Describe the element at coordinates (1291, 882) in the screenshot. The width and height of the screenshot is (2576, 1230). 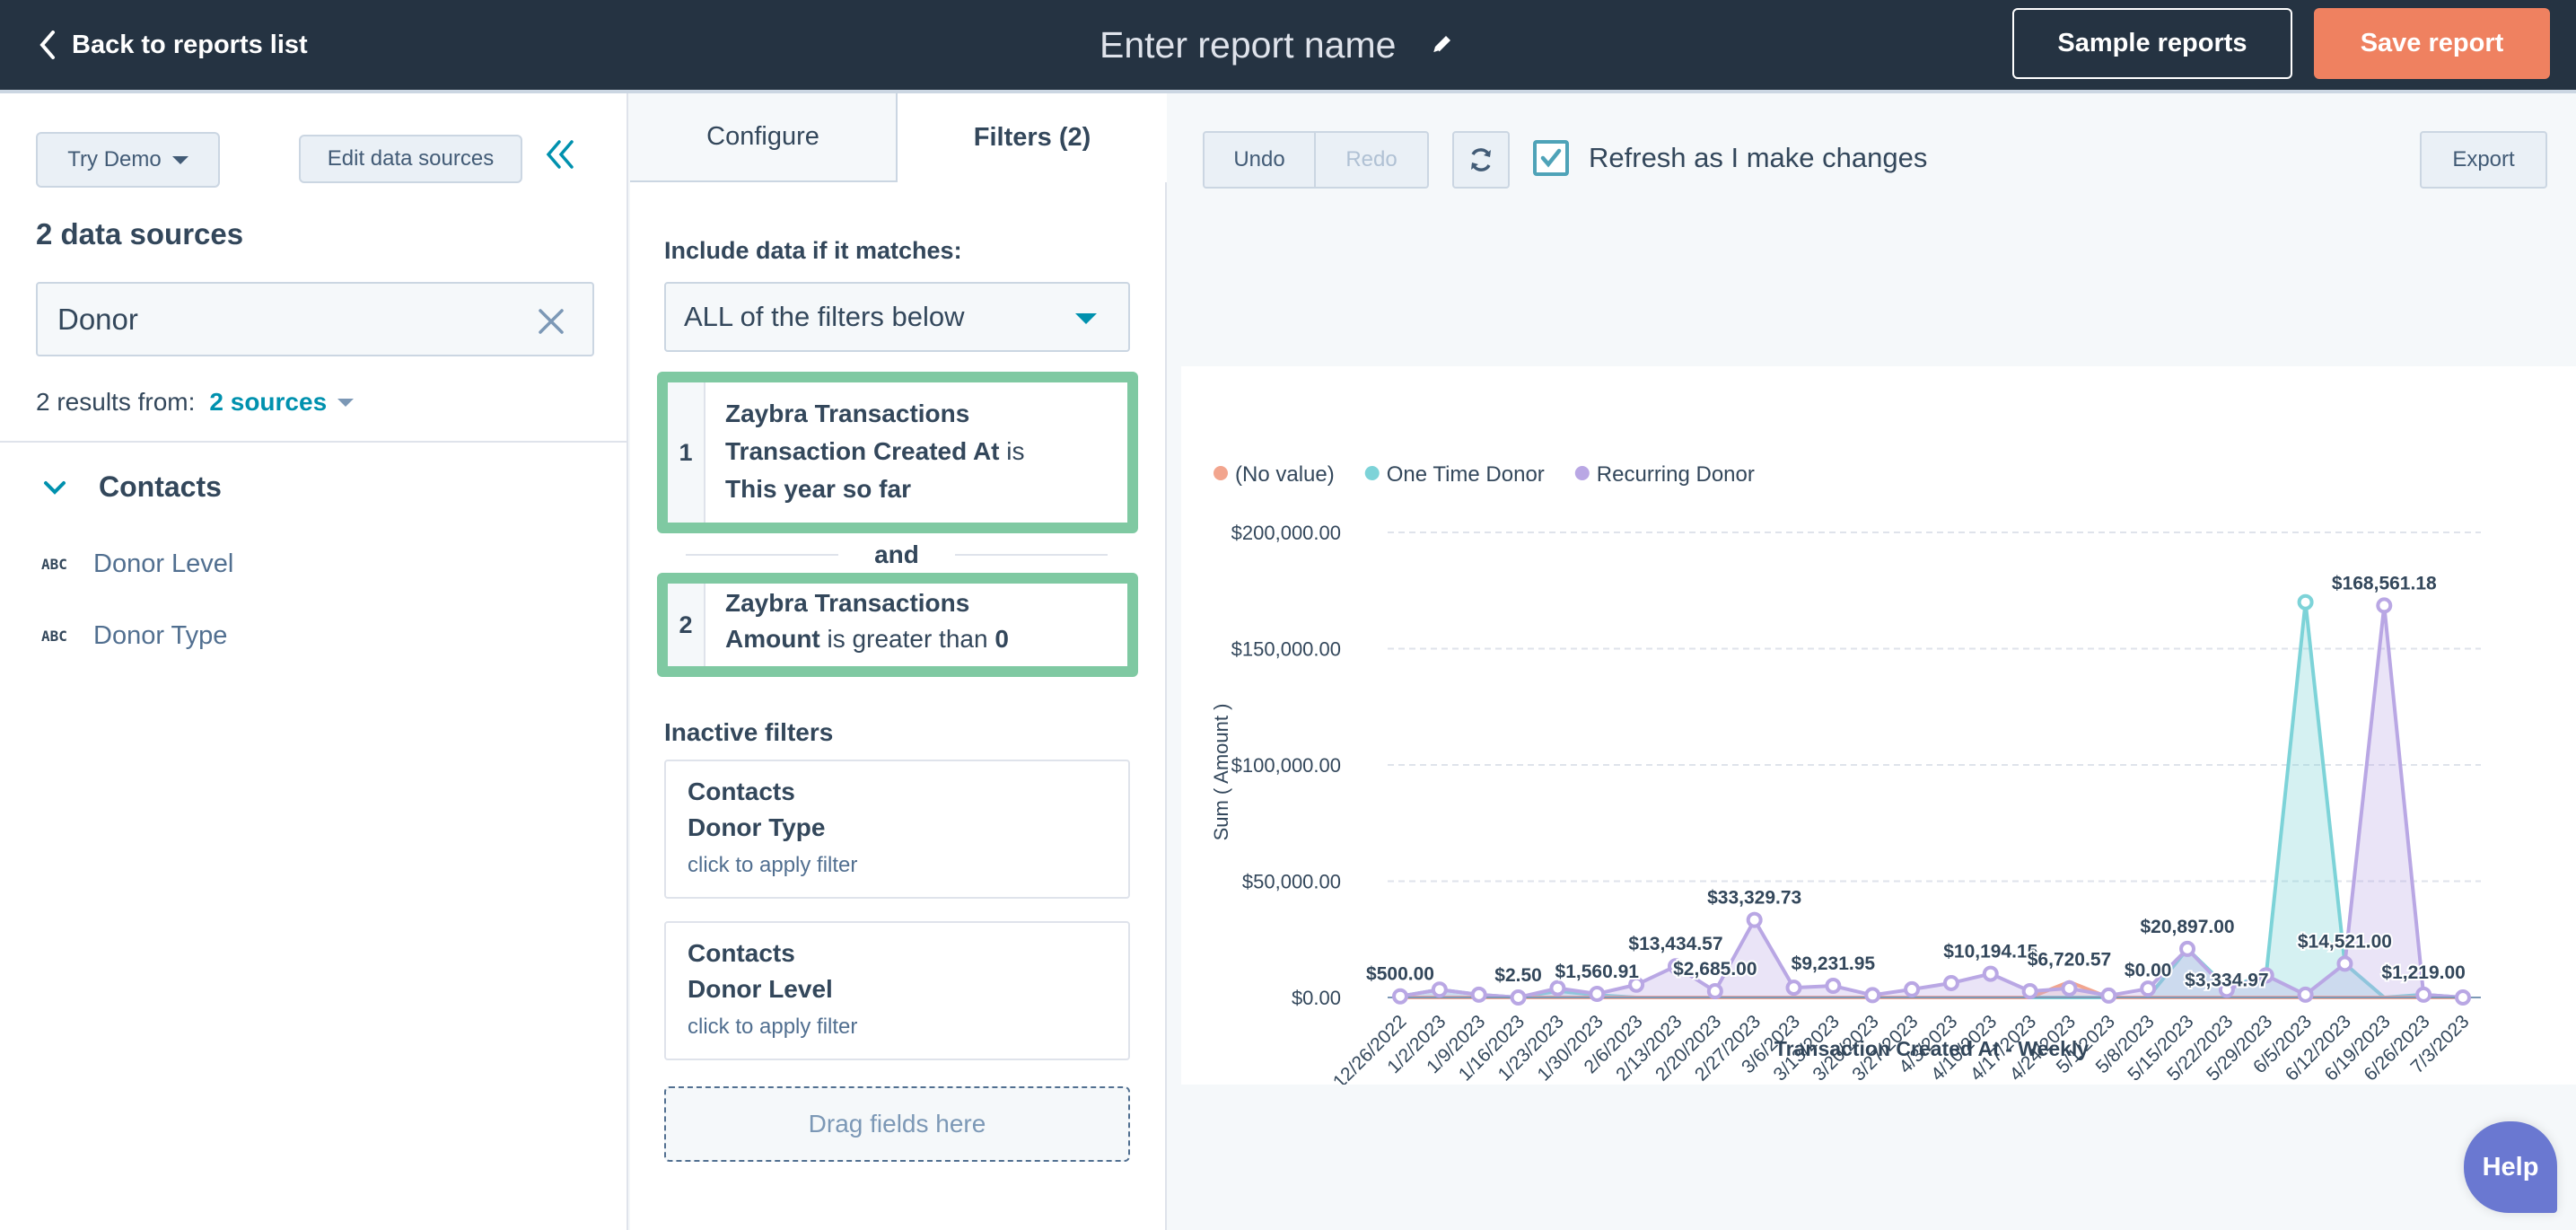
I see `y-tick-label: $50,000.00` at that location.